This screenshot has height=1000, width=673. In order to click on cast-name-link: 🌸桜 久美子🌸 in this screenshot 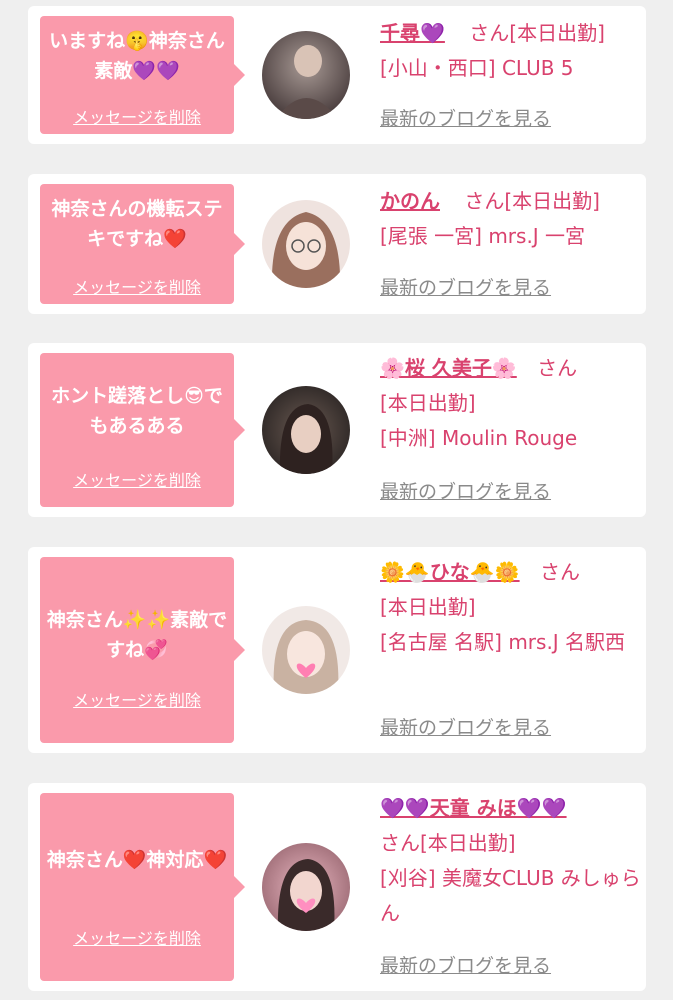, I will do `click(448, 368)`.